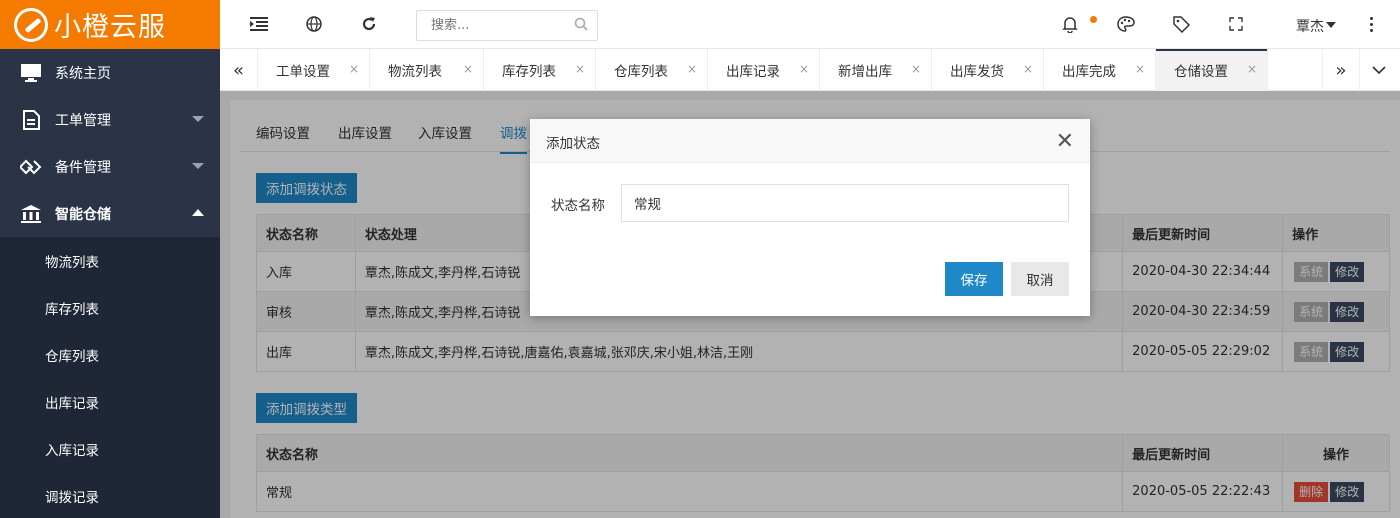 The image size is (1400, 518). What do you see at coordinates (1181, 24) in the screenshot?
I see `tag-icon` at bounding box center [1181, 24].